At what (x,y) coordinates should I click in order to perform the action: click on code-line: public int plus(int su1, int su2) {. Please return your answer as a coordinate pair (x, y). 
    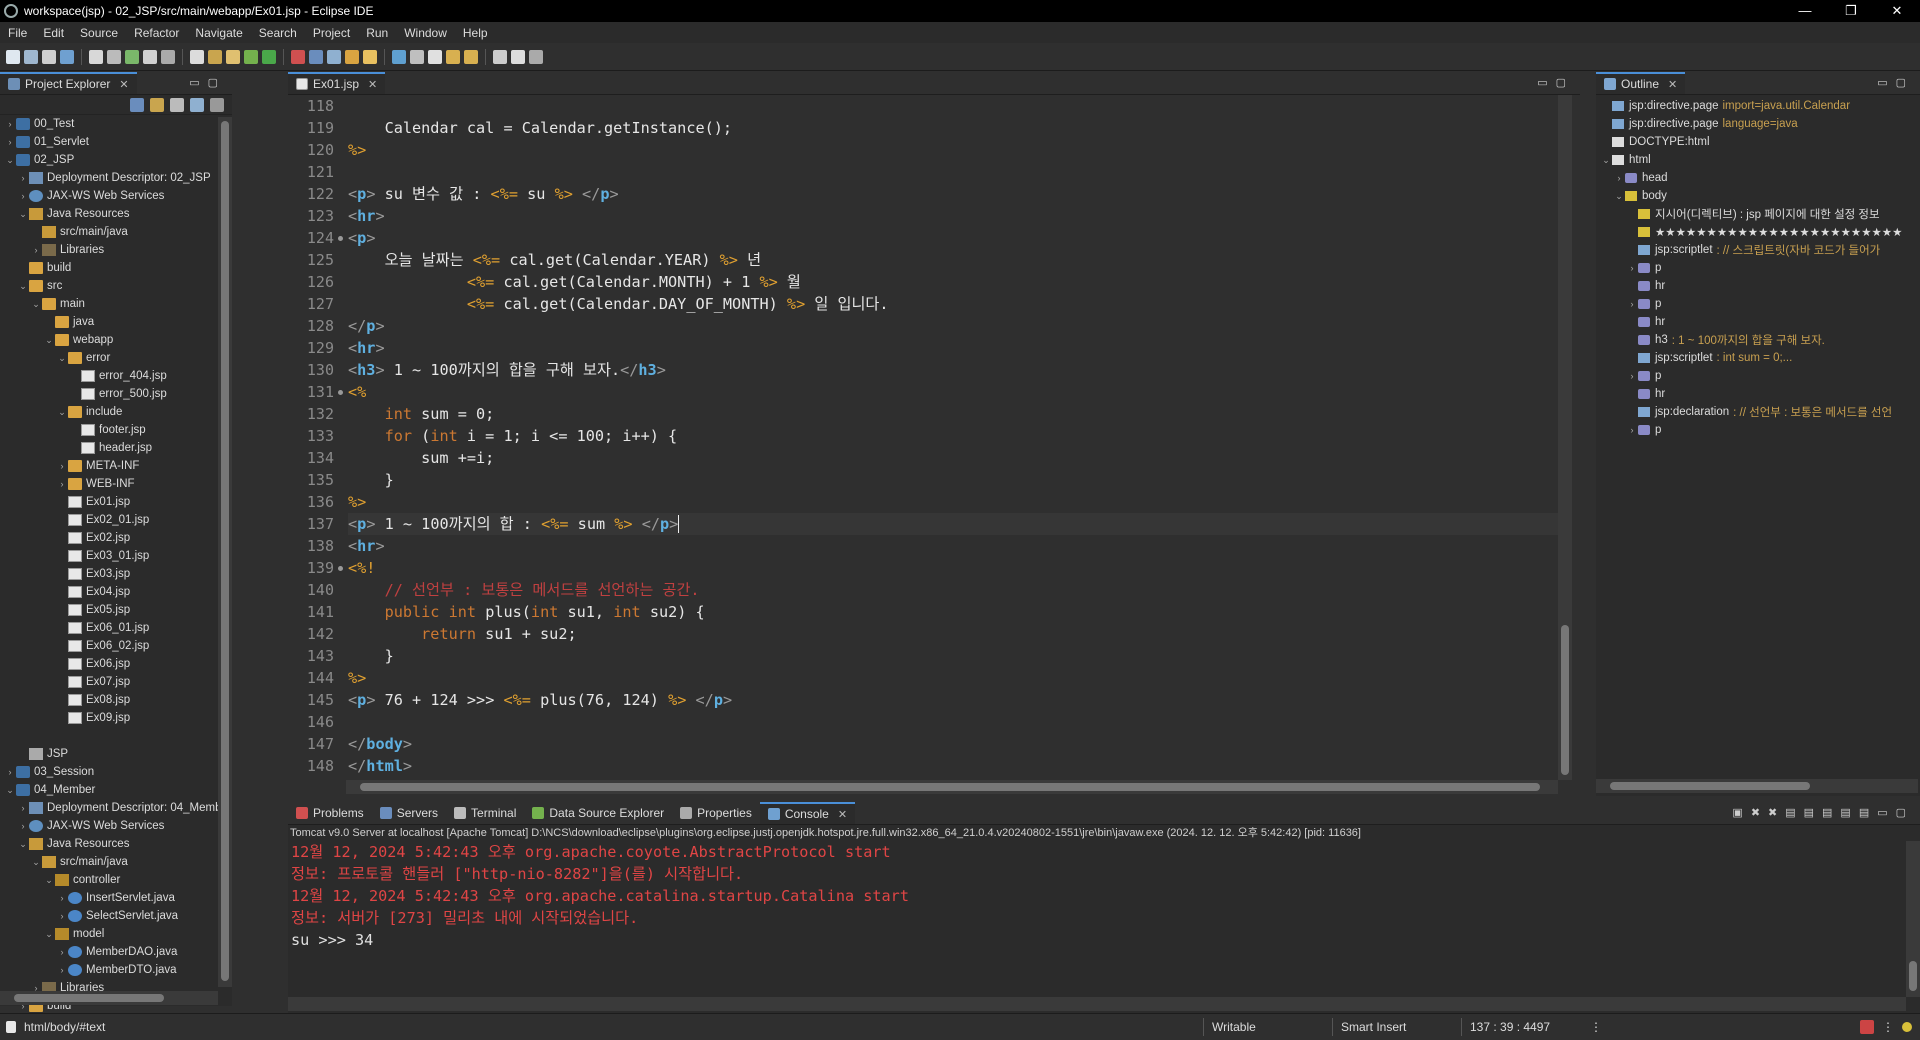
    Looking at the image, I should click on (953, 612).